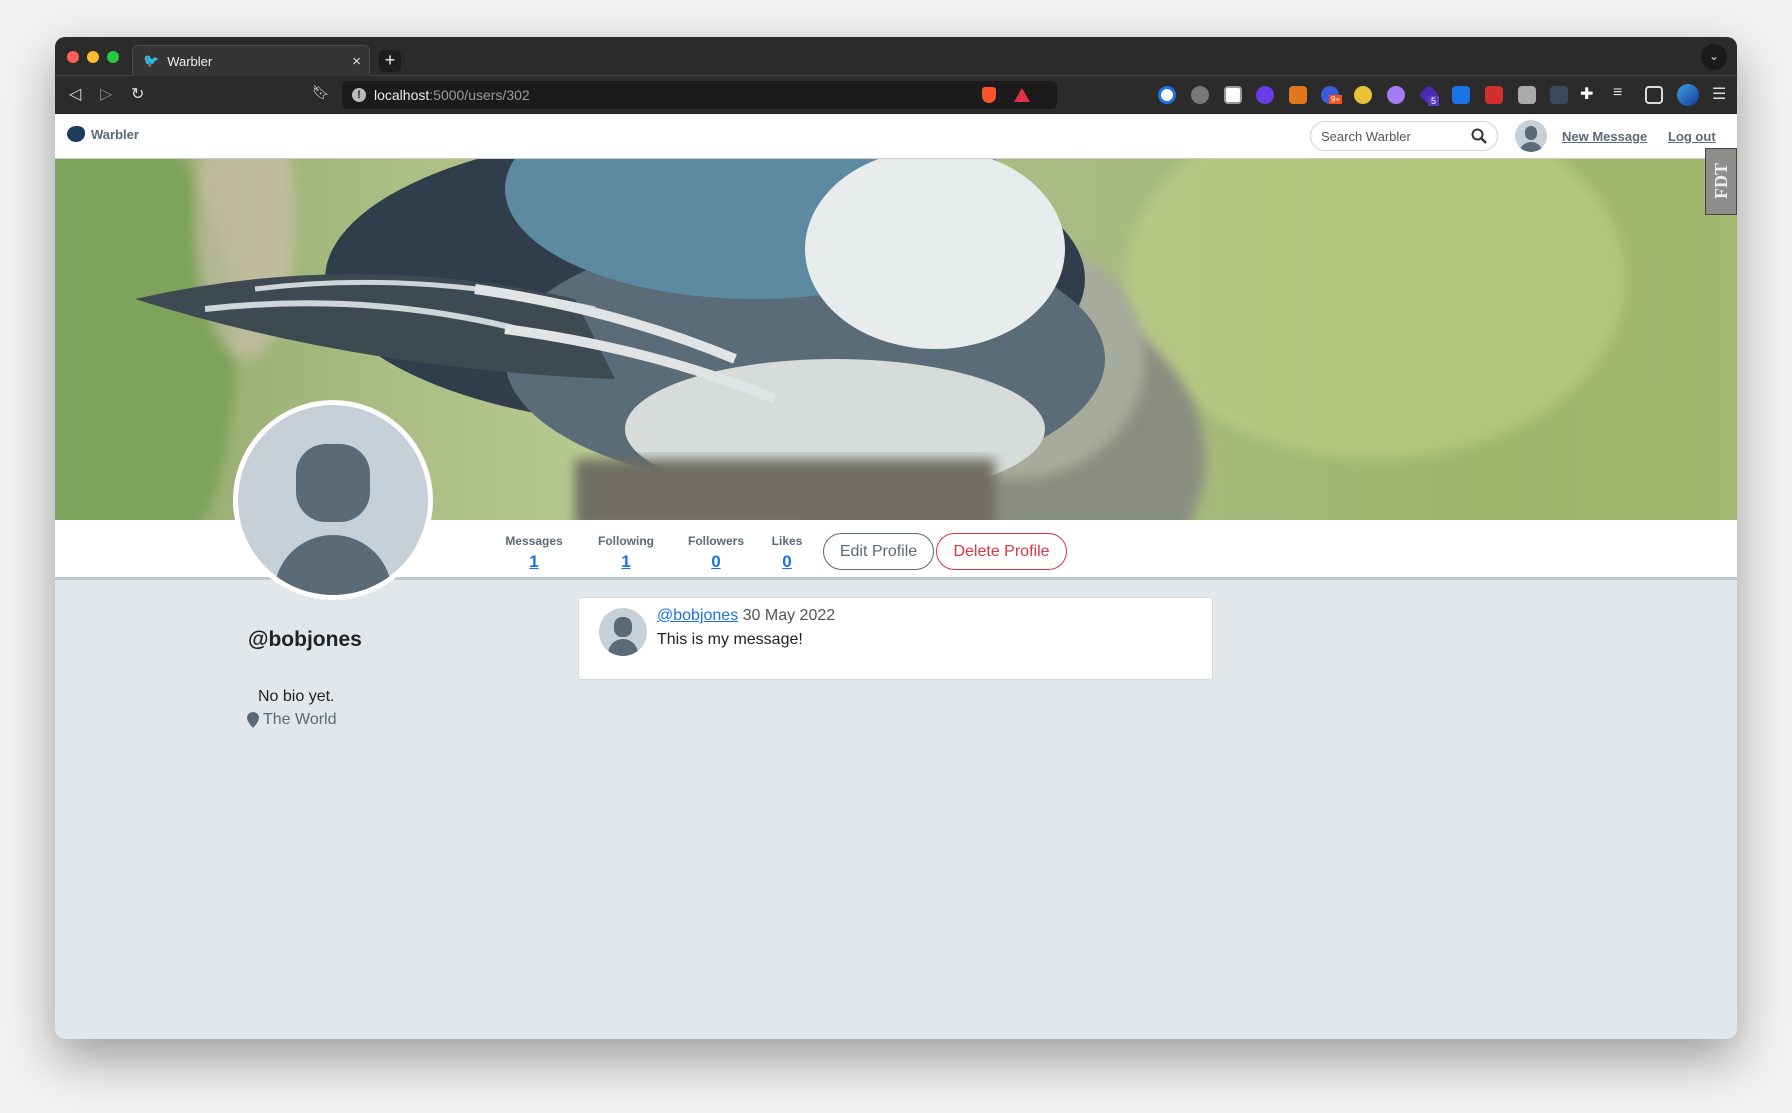 The image size is (1792, 1113). Describe the element at coordinates (1363, 95) in the screenshot. I see `broom-icon` at that location.